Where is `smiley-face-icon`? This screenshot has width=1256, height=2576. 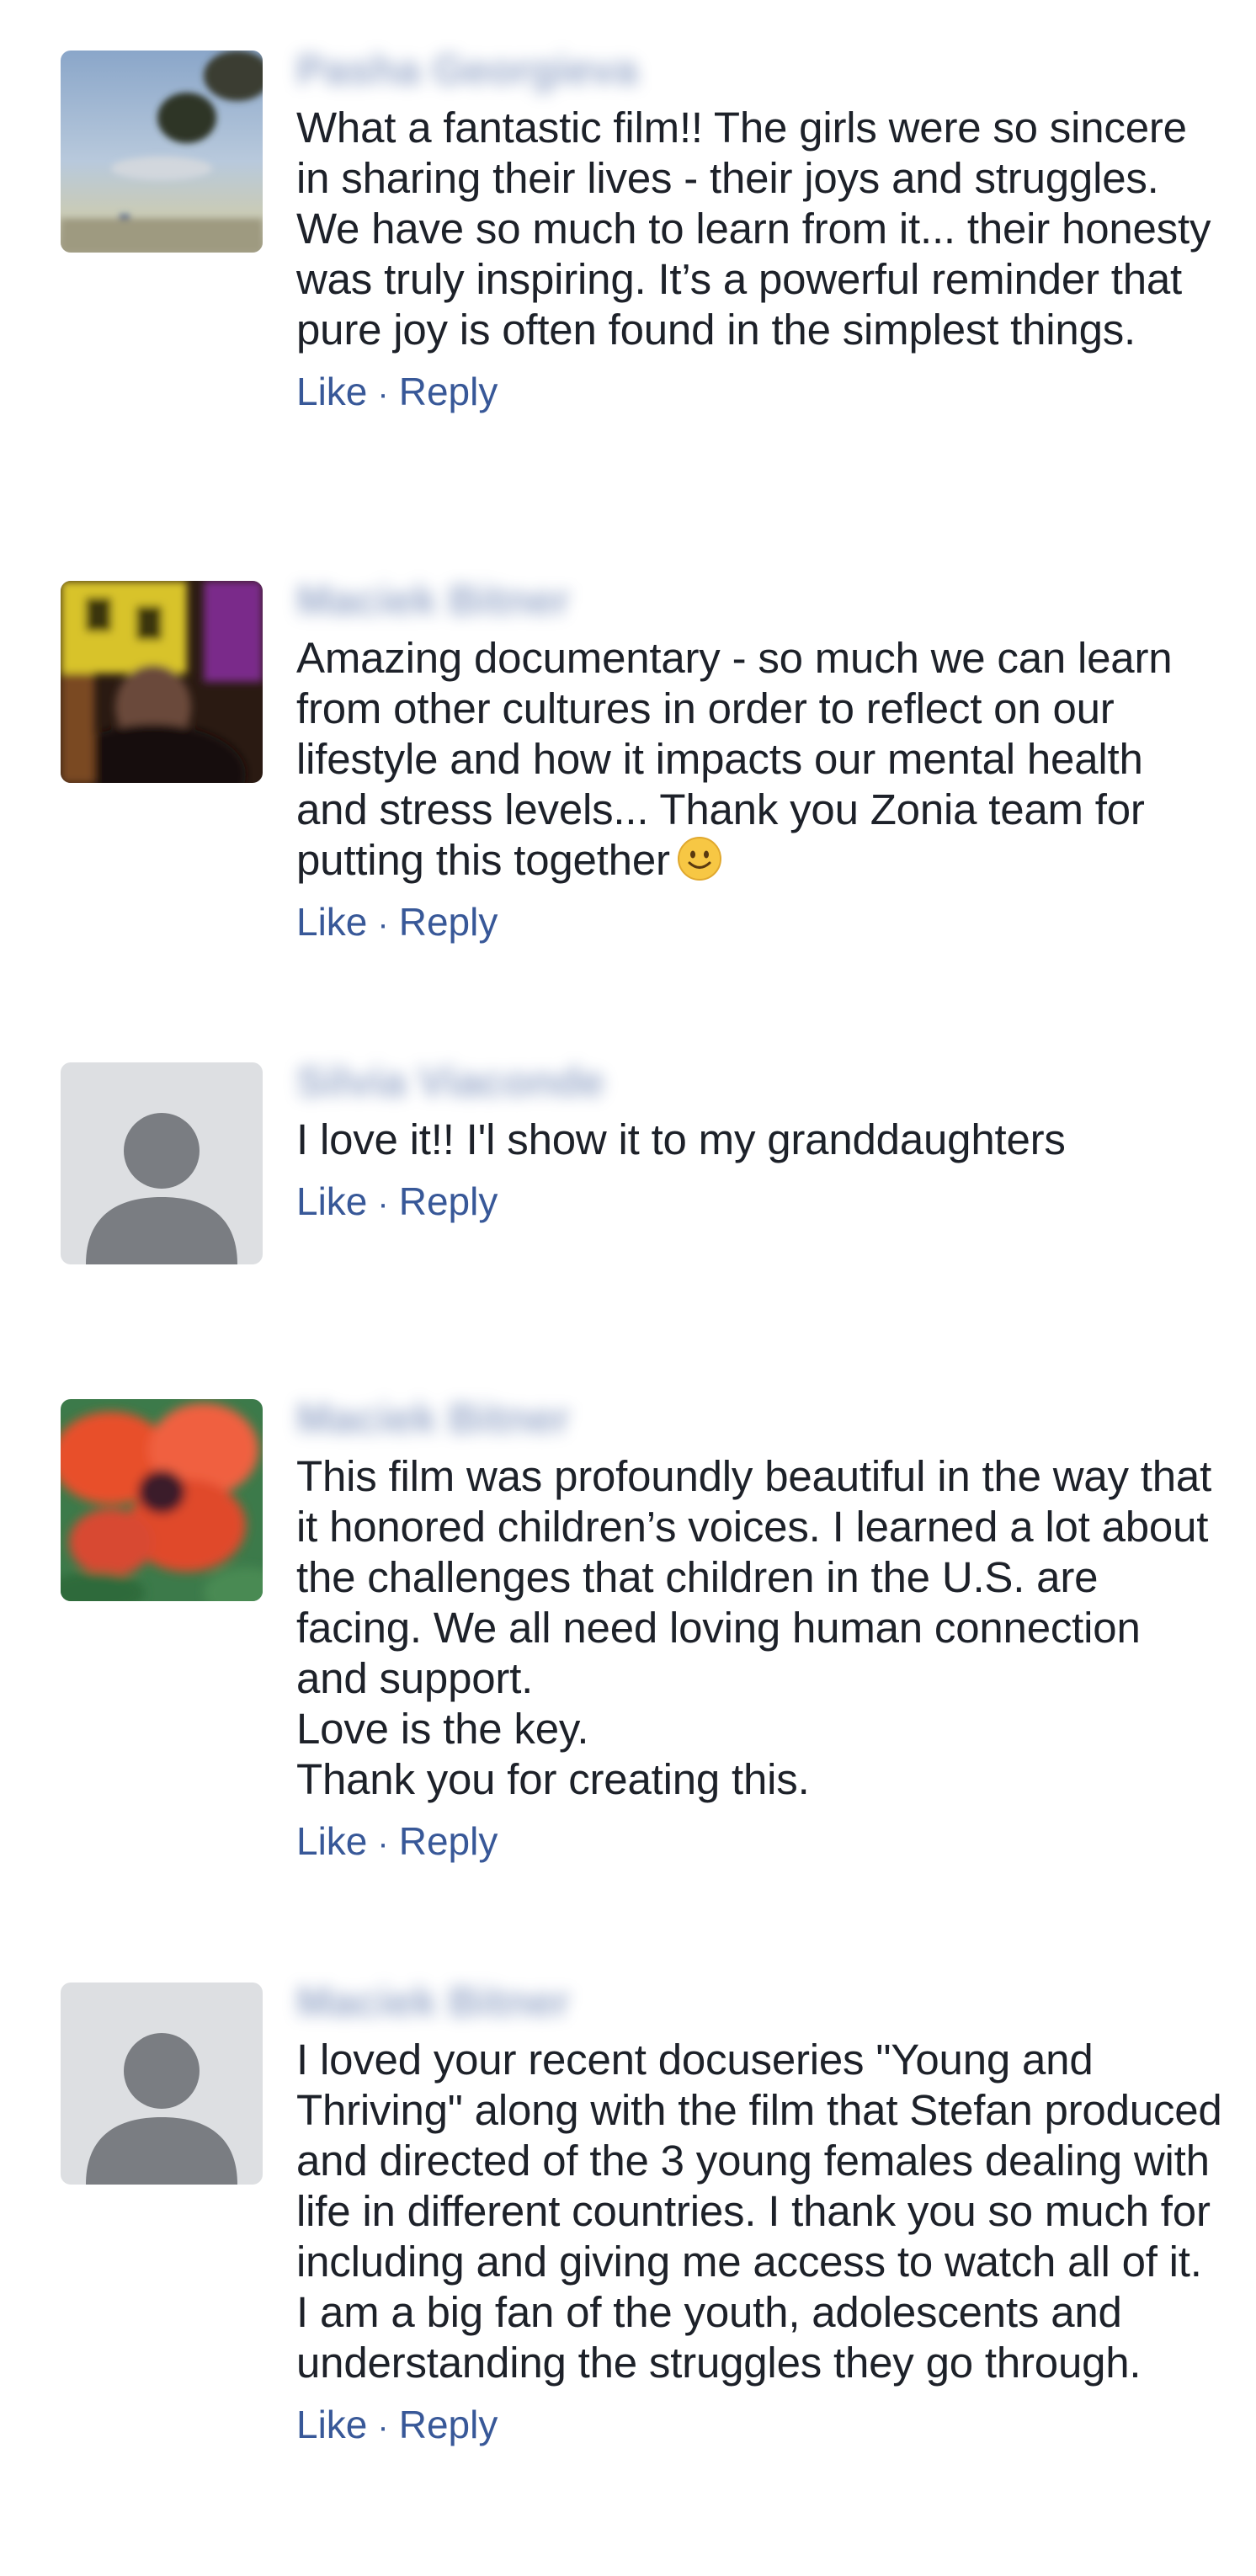 smiley-face-icon is located at coordinates (699, 859).